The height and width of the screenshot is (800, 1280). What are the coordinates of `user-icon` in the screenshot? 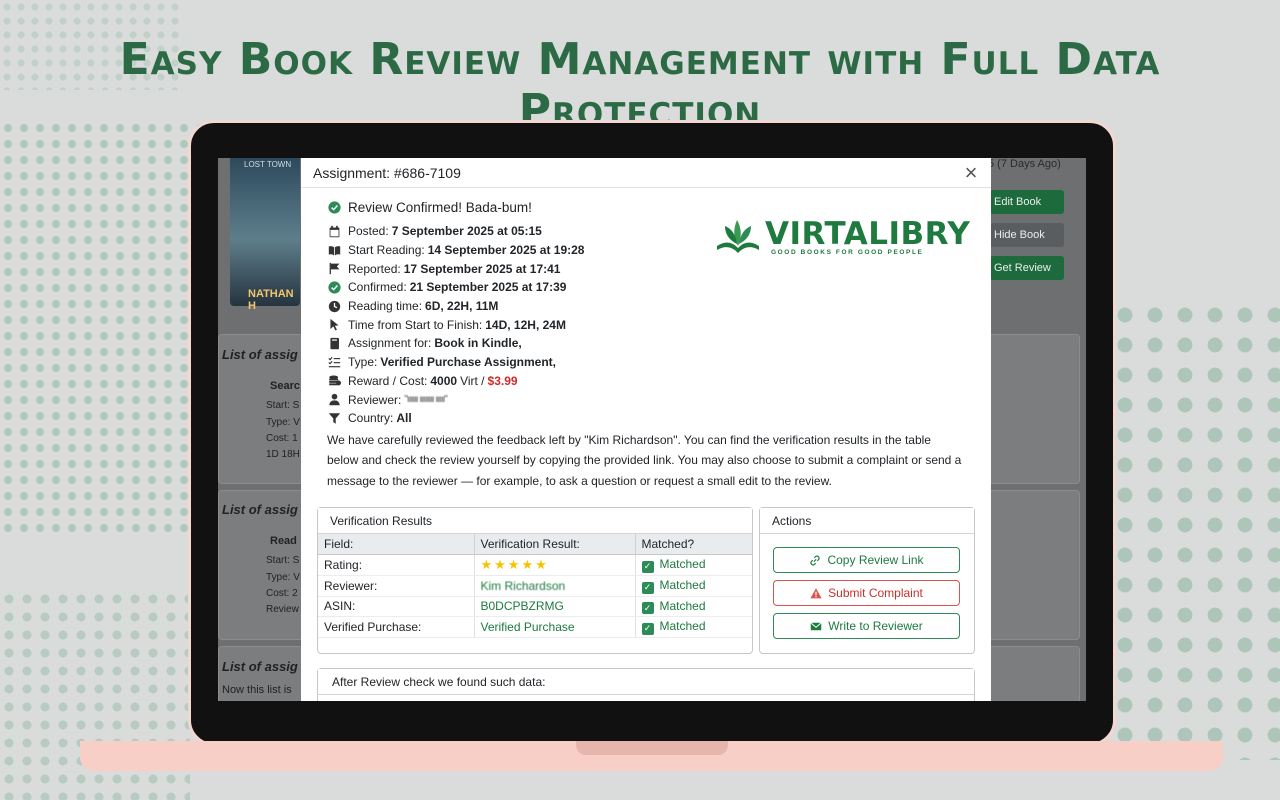 It's located at (334, 400).